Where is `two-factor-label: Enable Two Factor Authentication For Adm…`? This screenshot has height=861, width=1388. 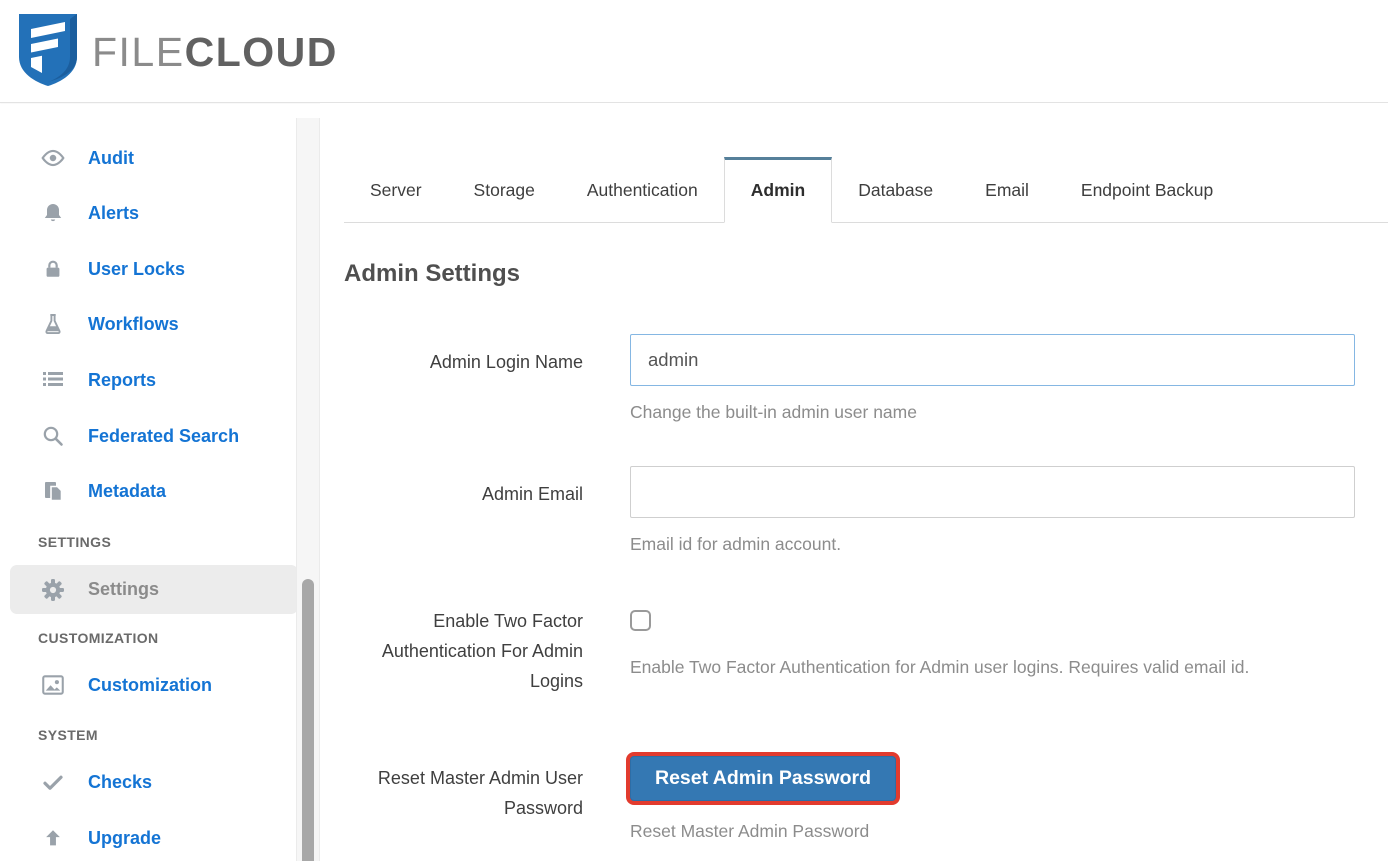
two-factor-label: Enable Two Factor Authentication For Adm… is located at coordinates (482, 651).